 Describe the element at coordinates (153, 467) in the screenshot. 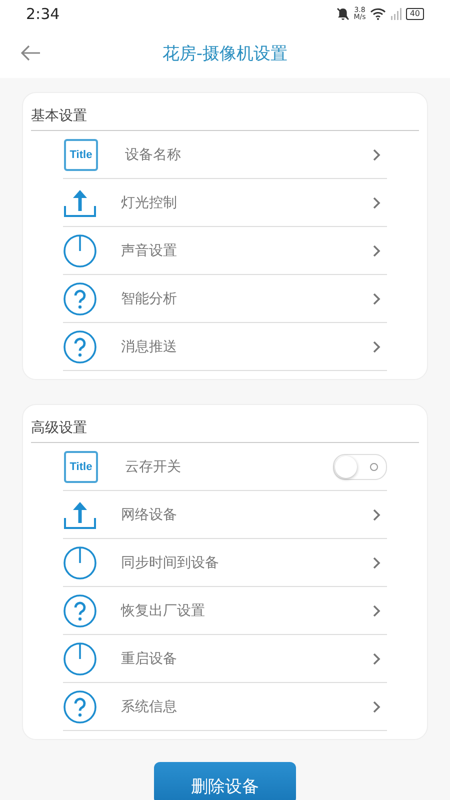

I see `row-label: 云存开关` at that location.